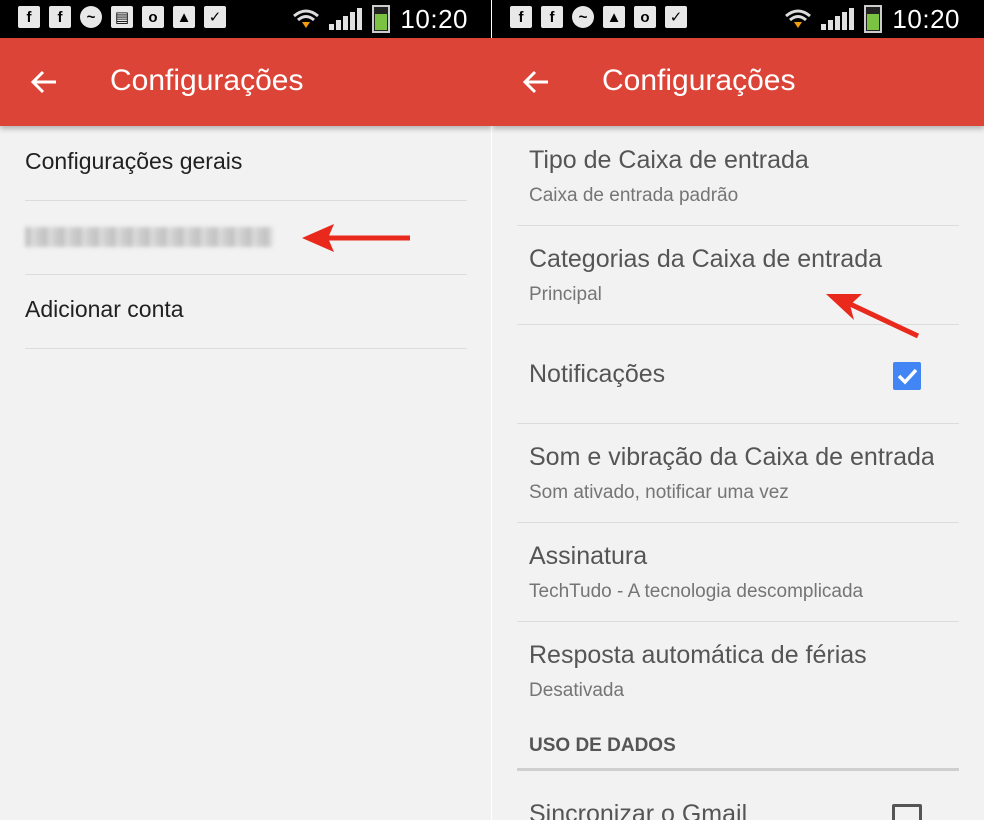 The height and width of the screenshot is (820, 984). I want to click on setting-title: Notificações, so click(597, 374).